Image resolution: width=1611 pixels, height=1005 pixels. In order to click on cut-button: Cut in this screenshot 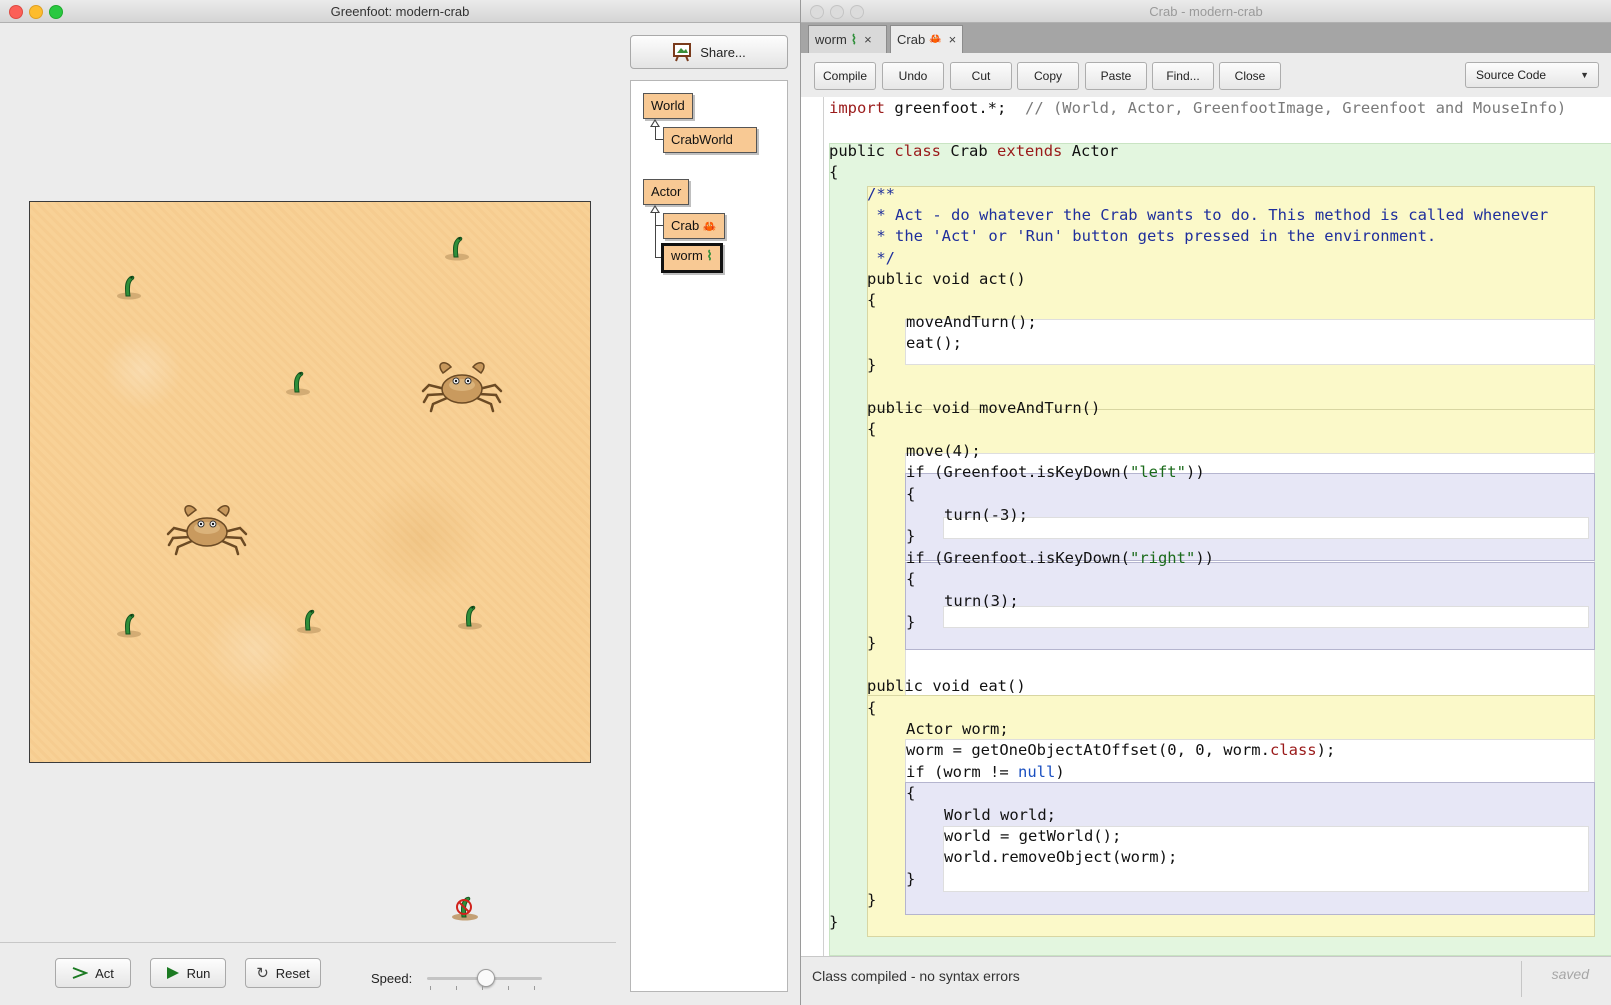, I will do `click(981, 76)`.